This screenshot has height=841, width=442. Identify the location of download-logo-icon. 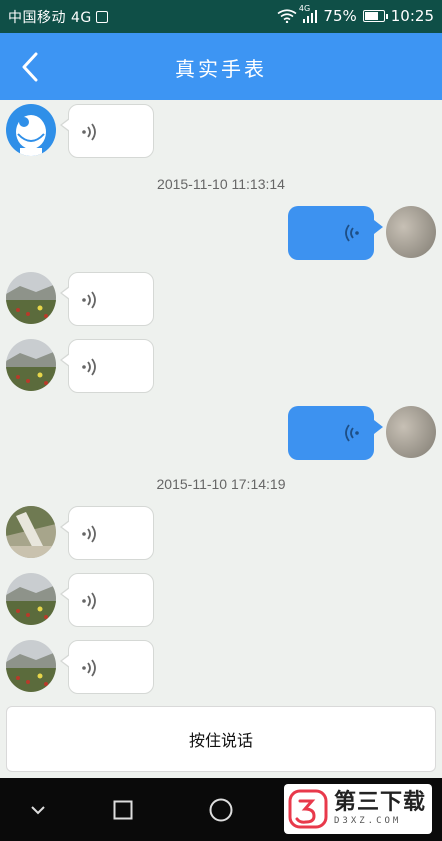
(308, 809).